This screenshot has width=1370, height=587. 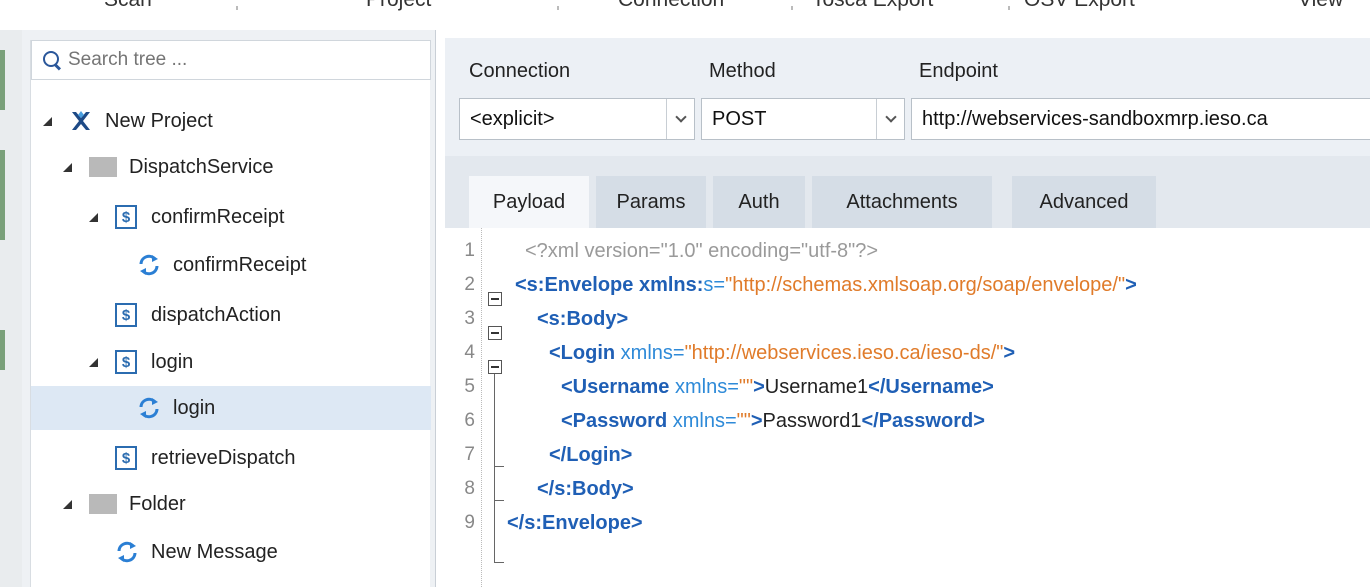 I want to click on tab-label: Auth, so click(x=759, y=201).